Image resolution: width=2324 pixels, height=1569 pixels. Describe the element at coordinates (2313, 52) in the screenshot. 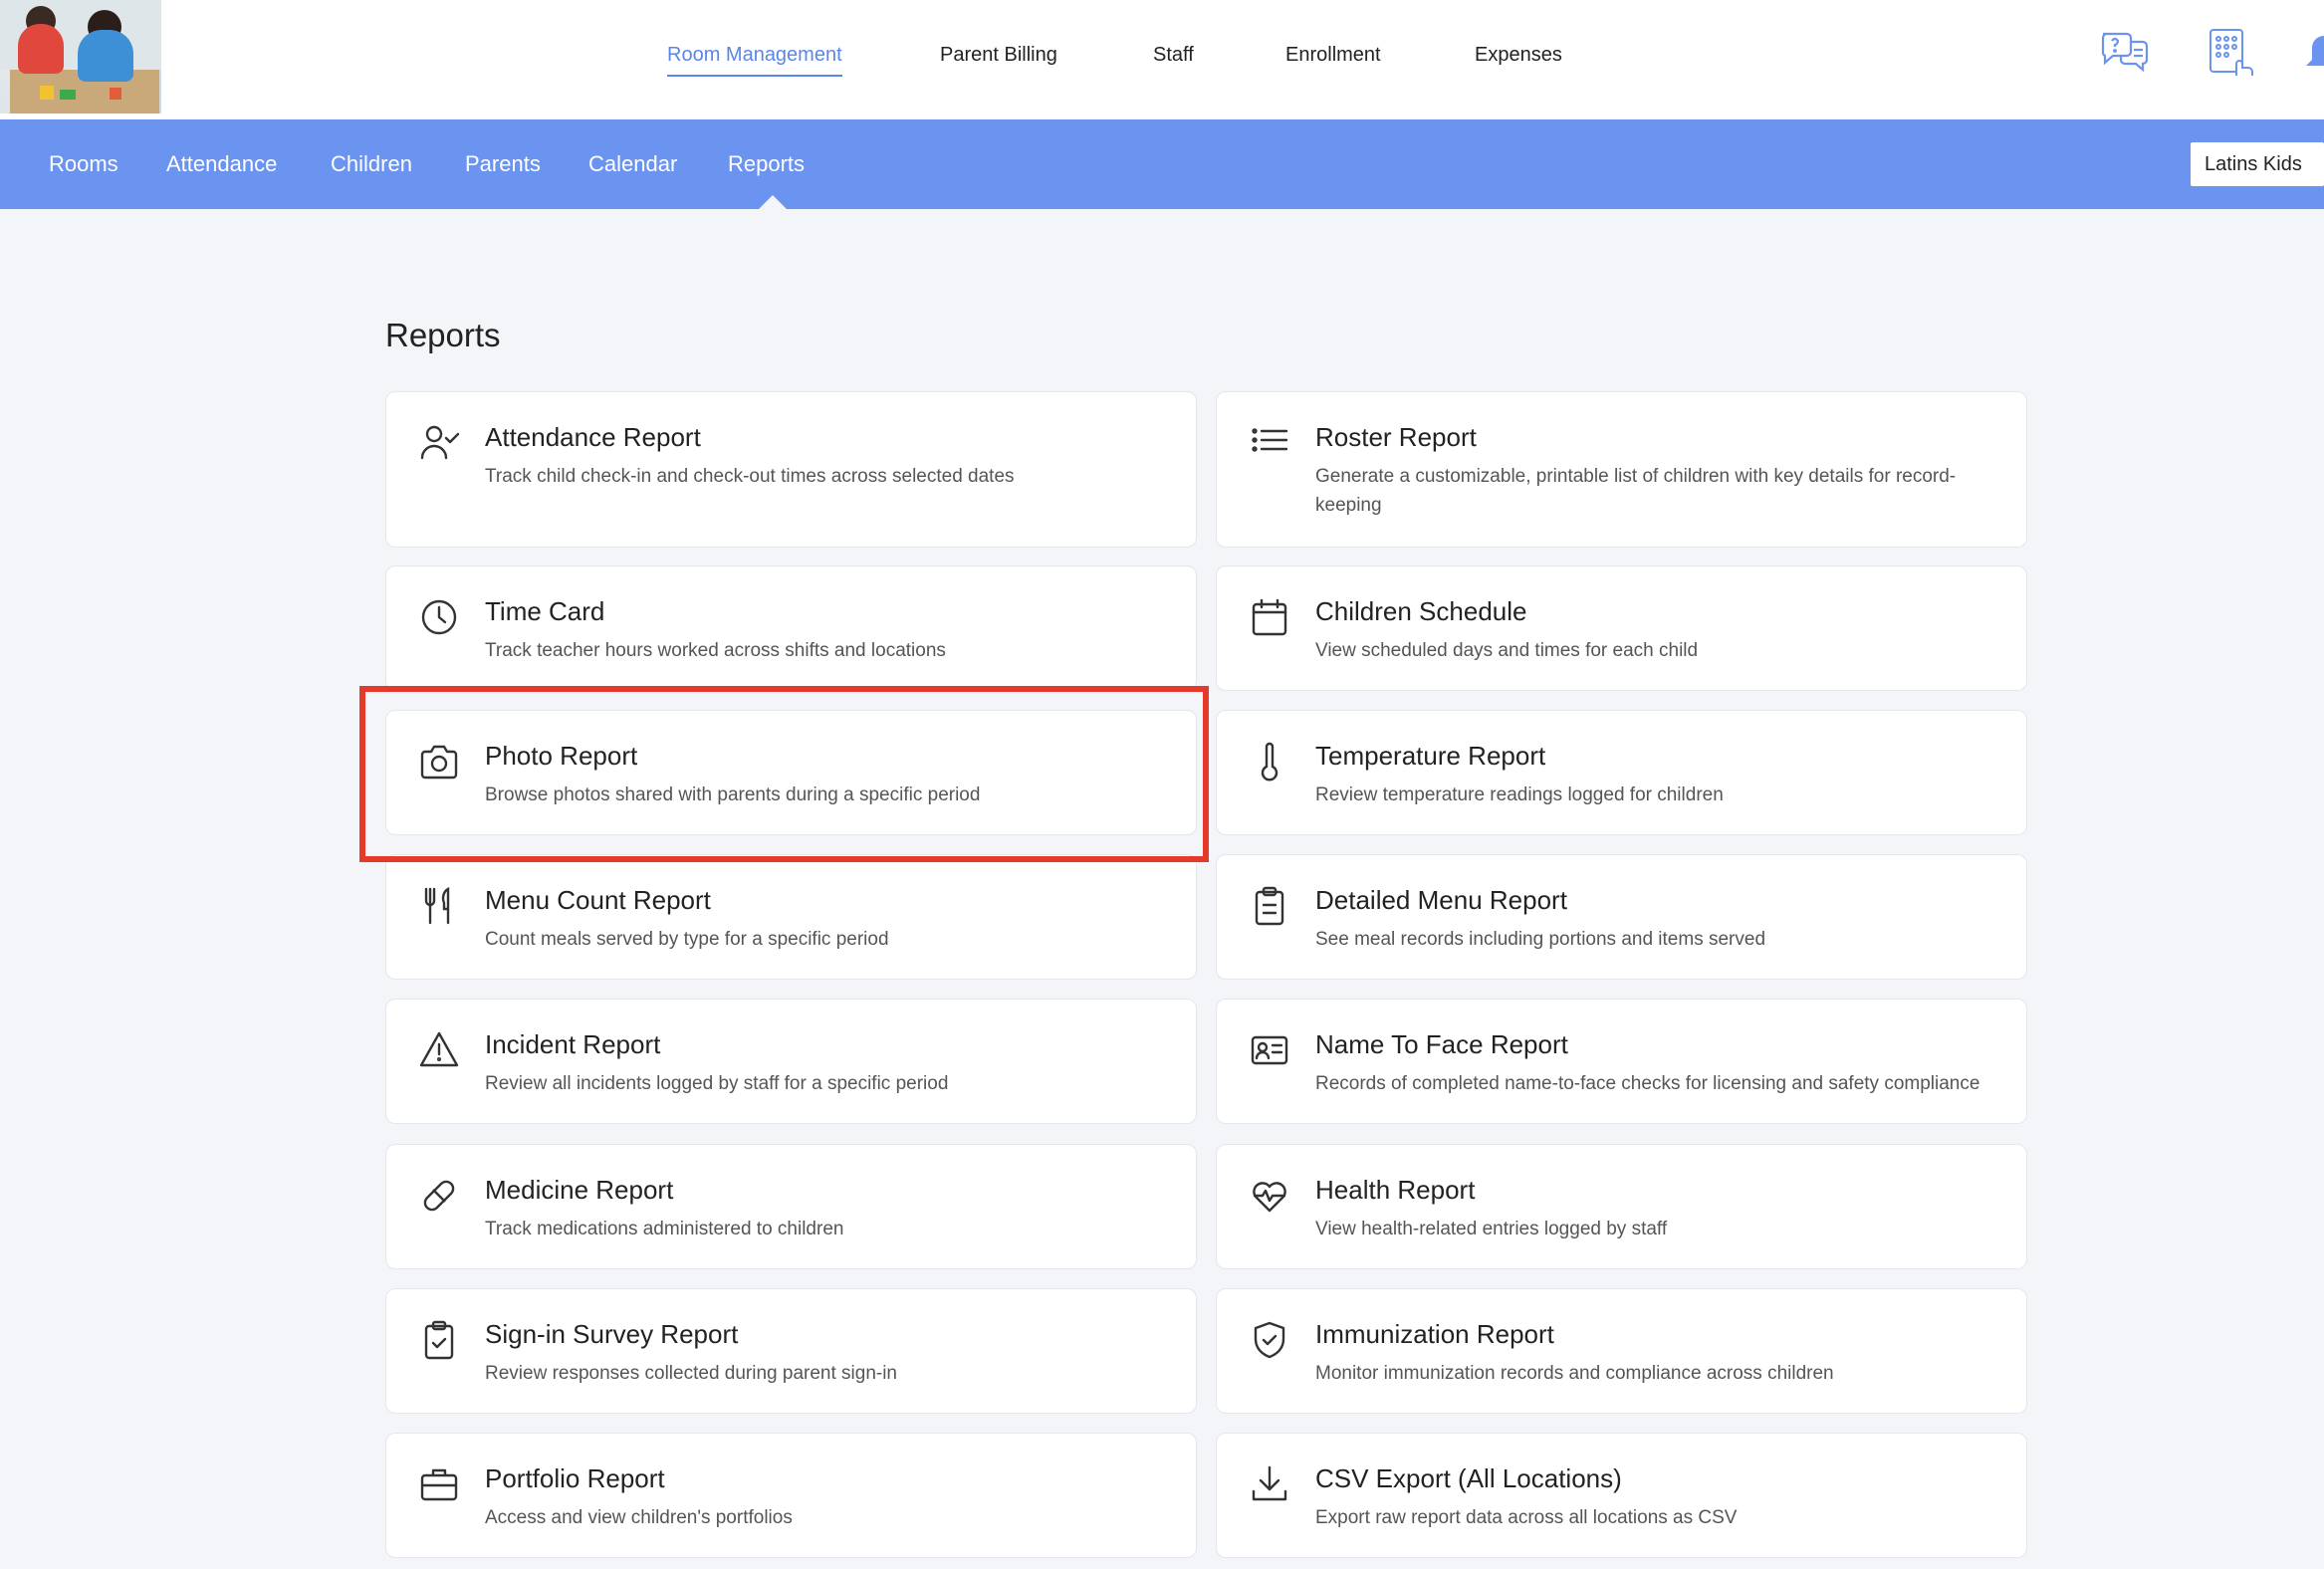

I see `notification-bell-icon` at that location.